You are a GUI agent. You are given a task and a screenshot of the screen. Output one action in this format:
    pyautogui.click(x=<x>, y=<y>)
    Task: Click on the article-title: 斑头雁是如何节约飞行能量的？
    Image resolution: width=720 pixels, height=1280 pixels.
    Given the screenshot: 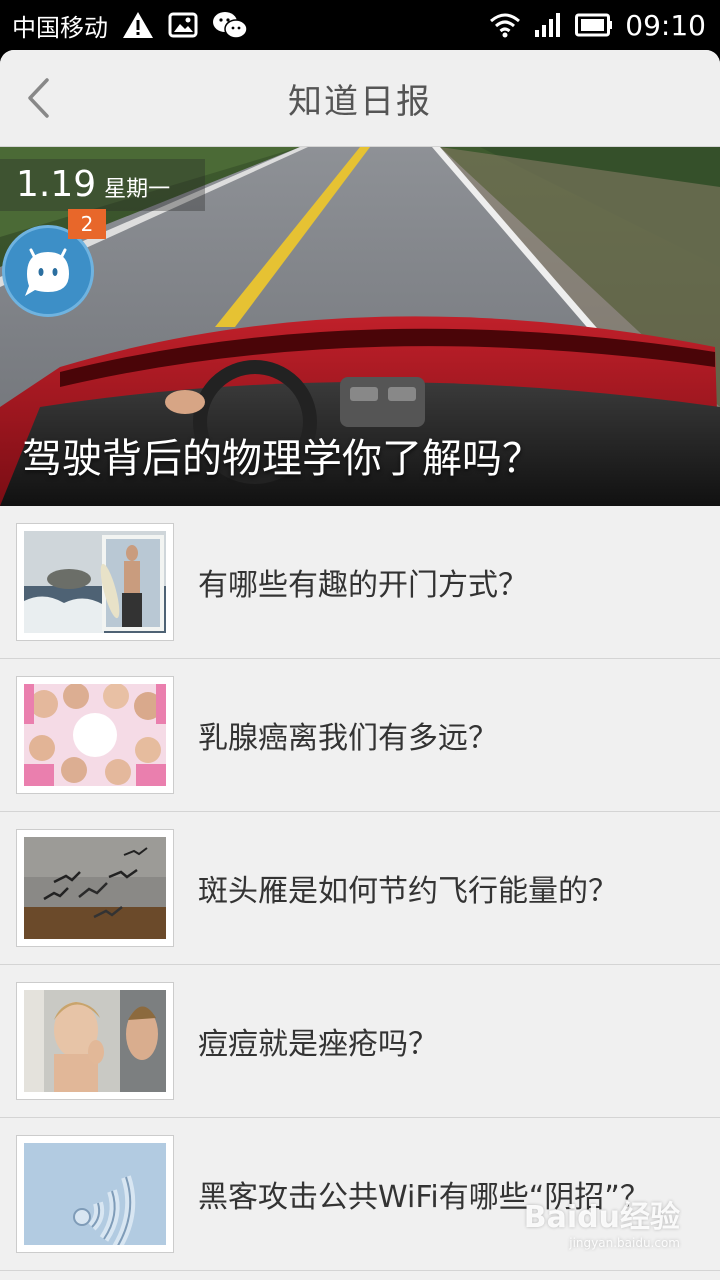 What is the action you would take?
    pyautogui.click(x=408, y=891)
    